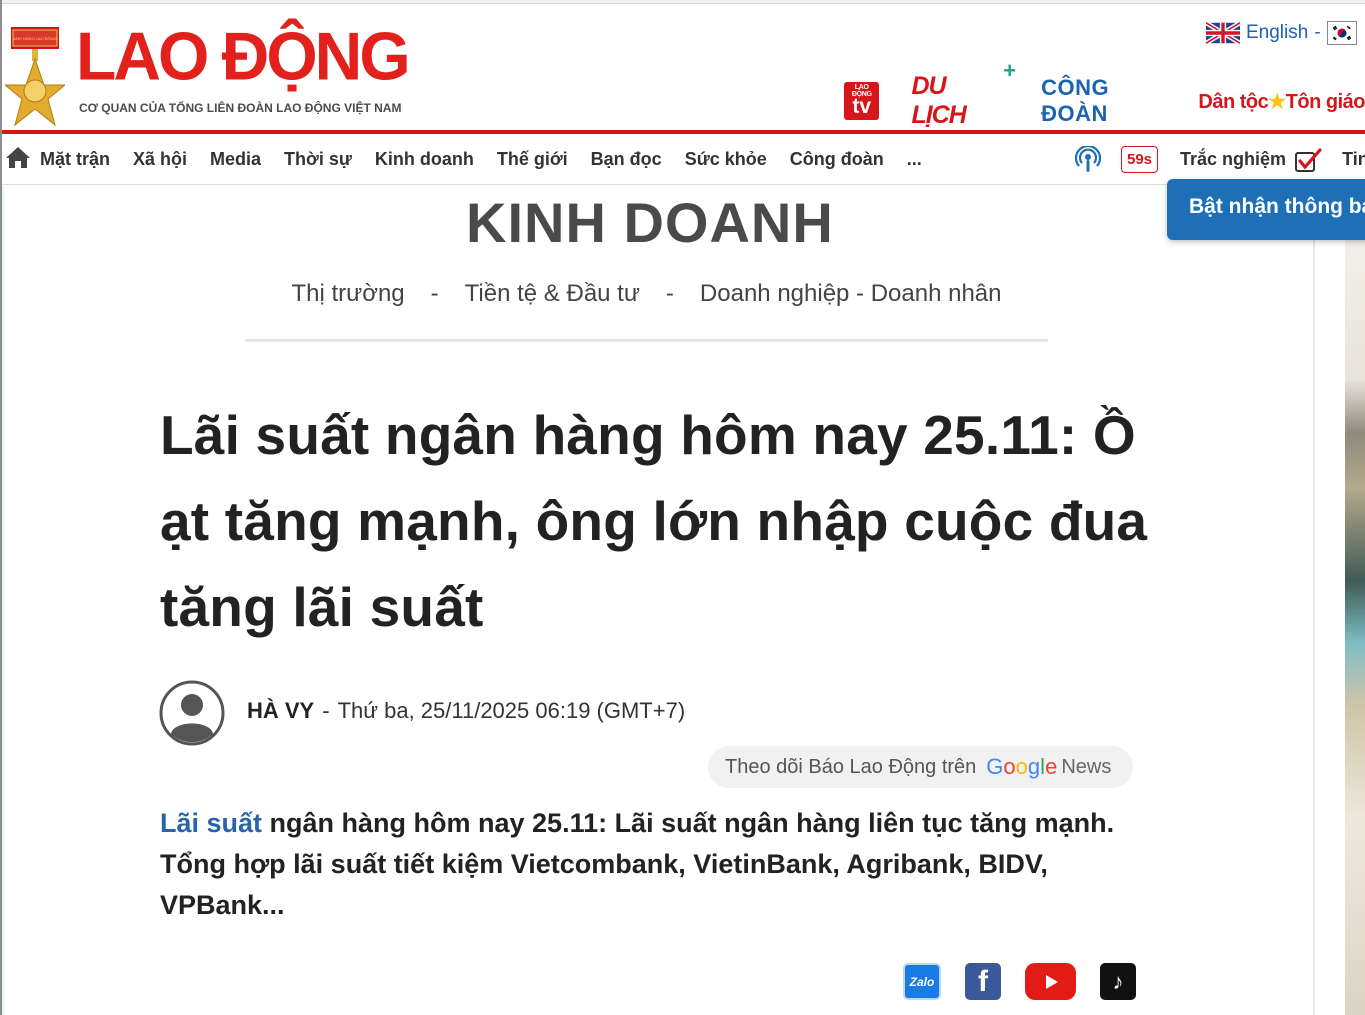  I want to click on subnav-doanh-nghiep-doanh-nhan: Doanh nghiệp - Doanh nhân, so click(851, 294).